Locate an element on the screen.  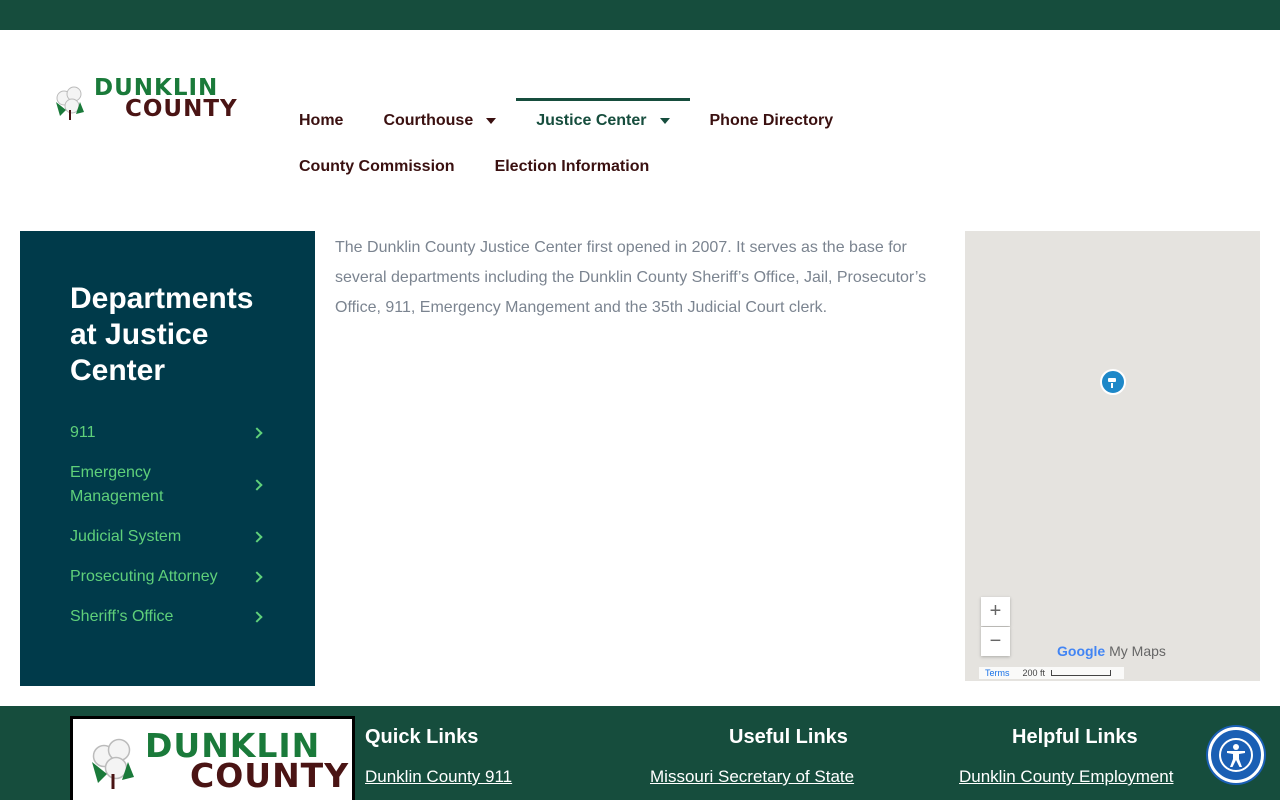
map-scale-bar is located at coordinates (1081, 673).